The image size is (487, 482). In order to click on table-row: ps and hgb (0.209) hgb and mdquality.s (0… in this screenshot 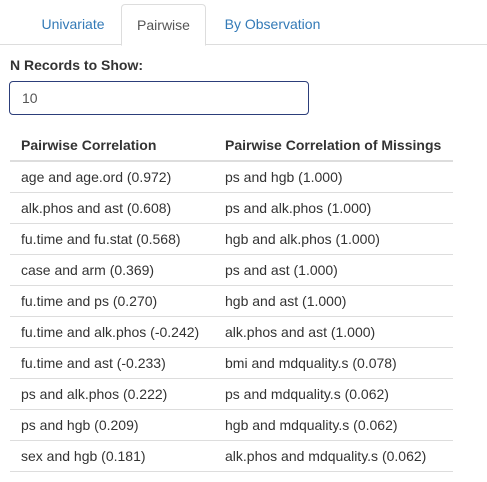, I will do `click(232, 425)`.